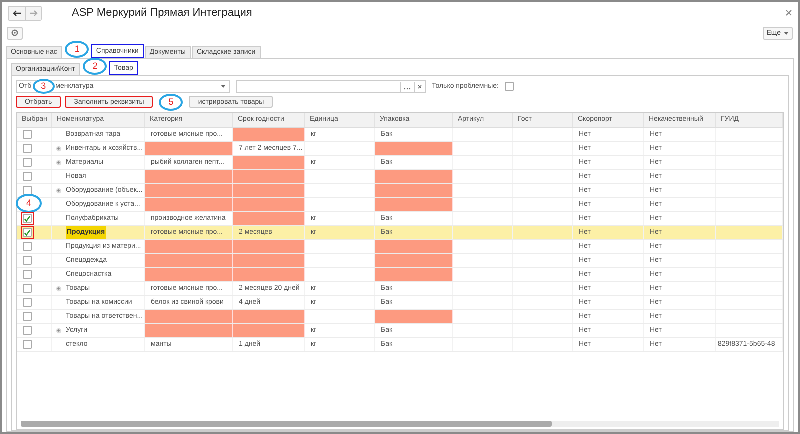  I want to click on back-button, so click(17, 13).